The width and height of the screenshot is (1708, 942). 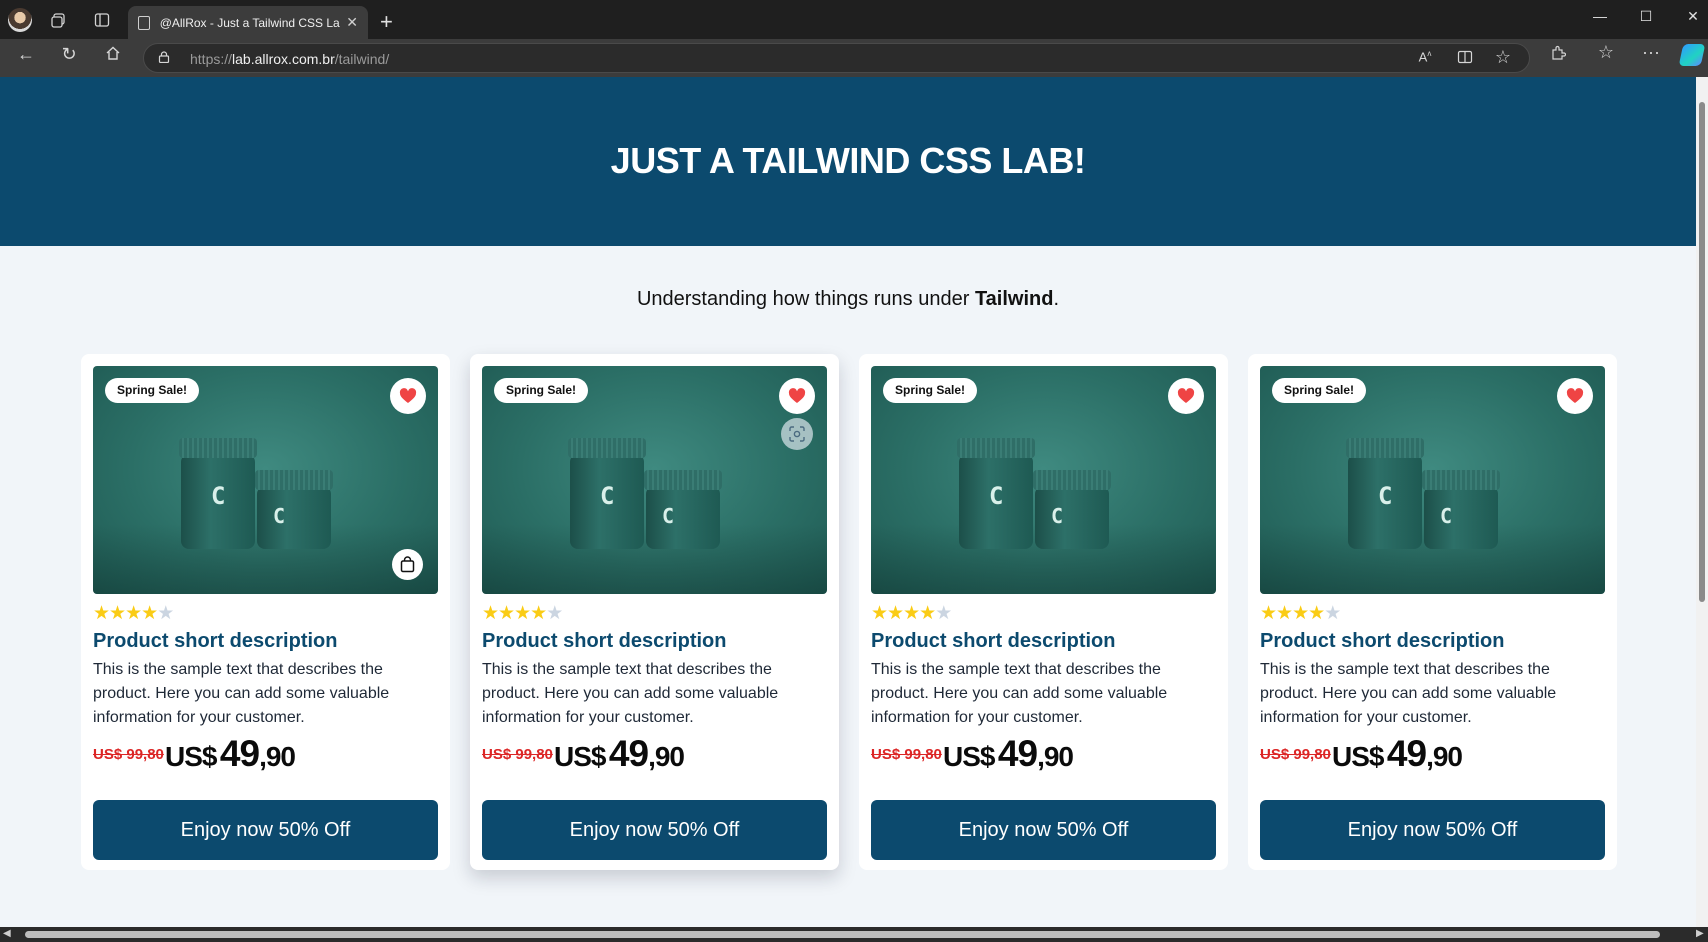 I want to click on favorite-star-icon: ☆, so click(x=1503, y=57).